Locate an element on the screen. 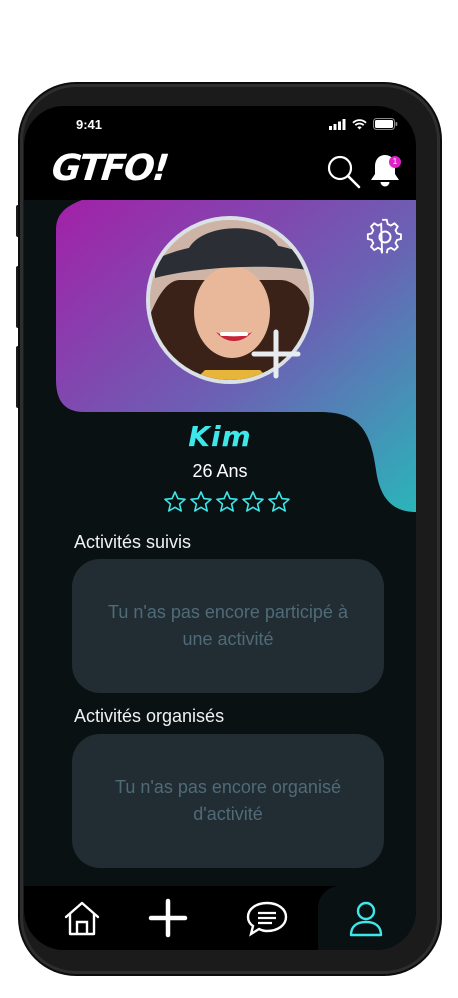 The image size is (458, 998). battery-icon is located at coordinates (385, 124).